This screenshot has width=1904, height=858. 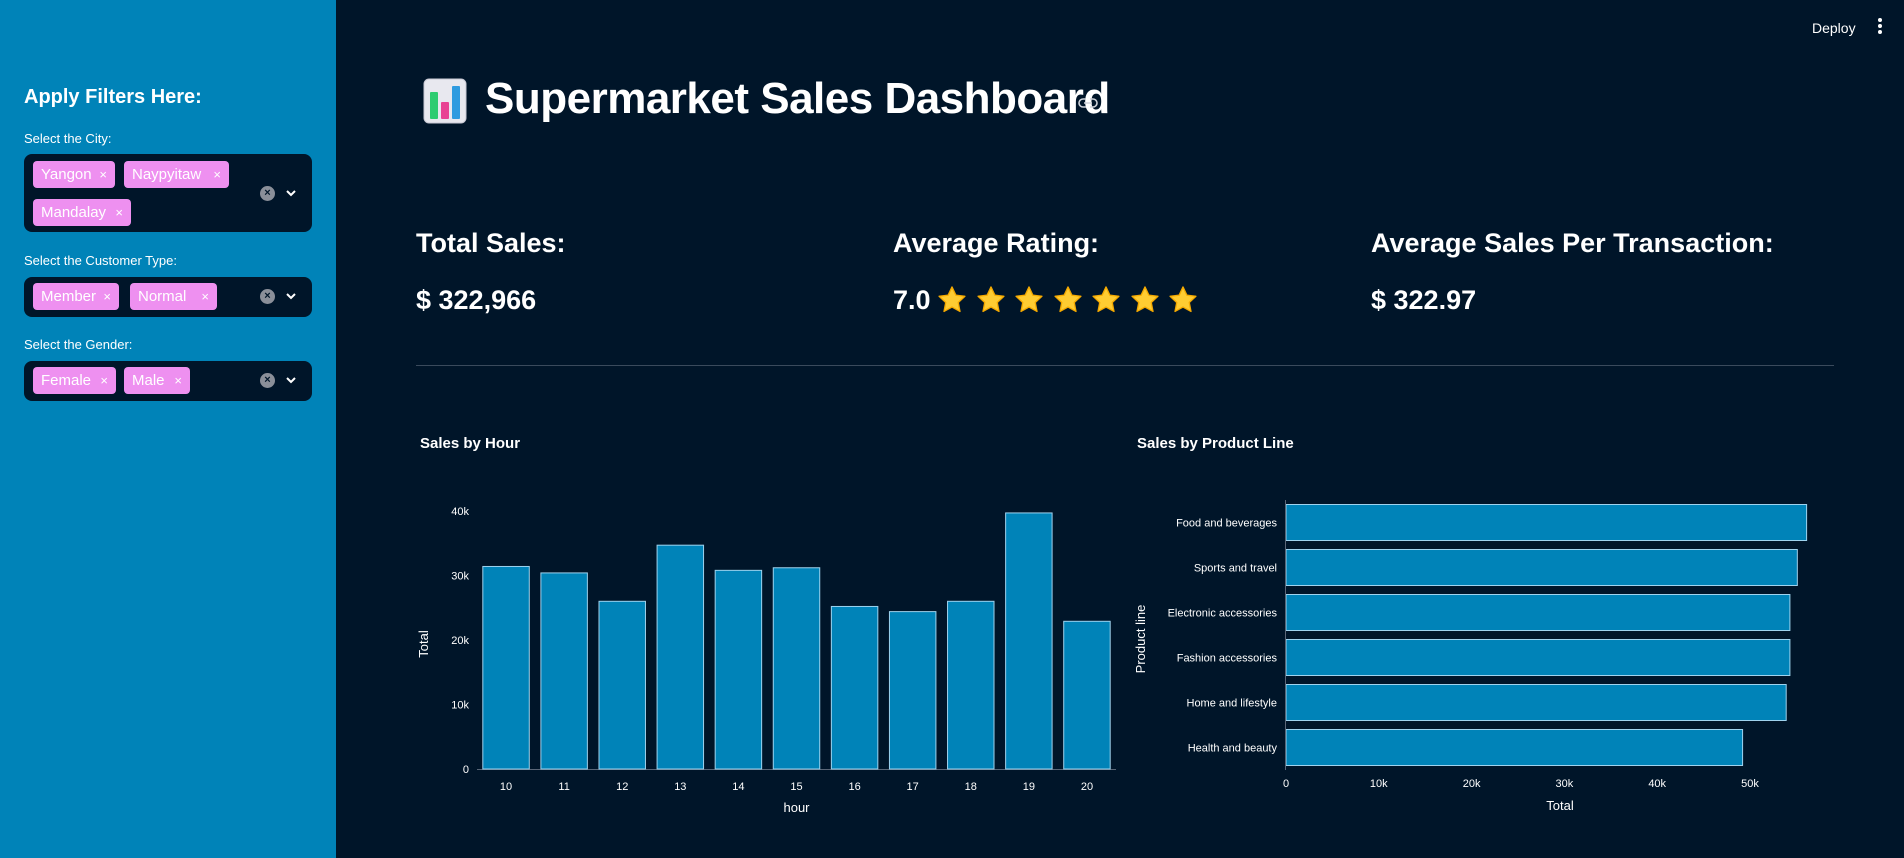 What do you see at coordinates (996, 243) in the screenshot?
I see `average-rating-label: Average Rating:` at bounding box center [996, 243].